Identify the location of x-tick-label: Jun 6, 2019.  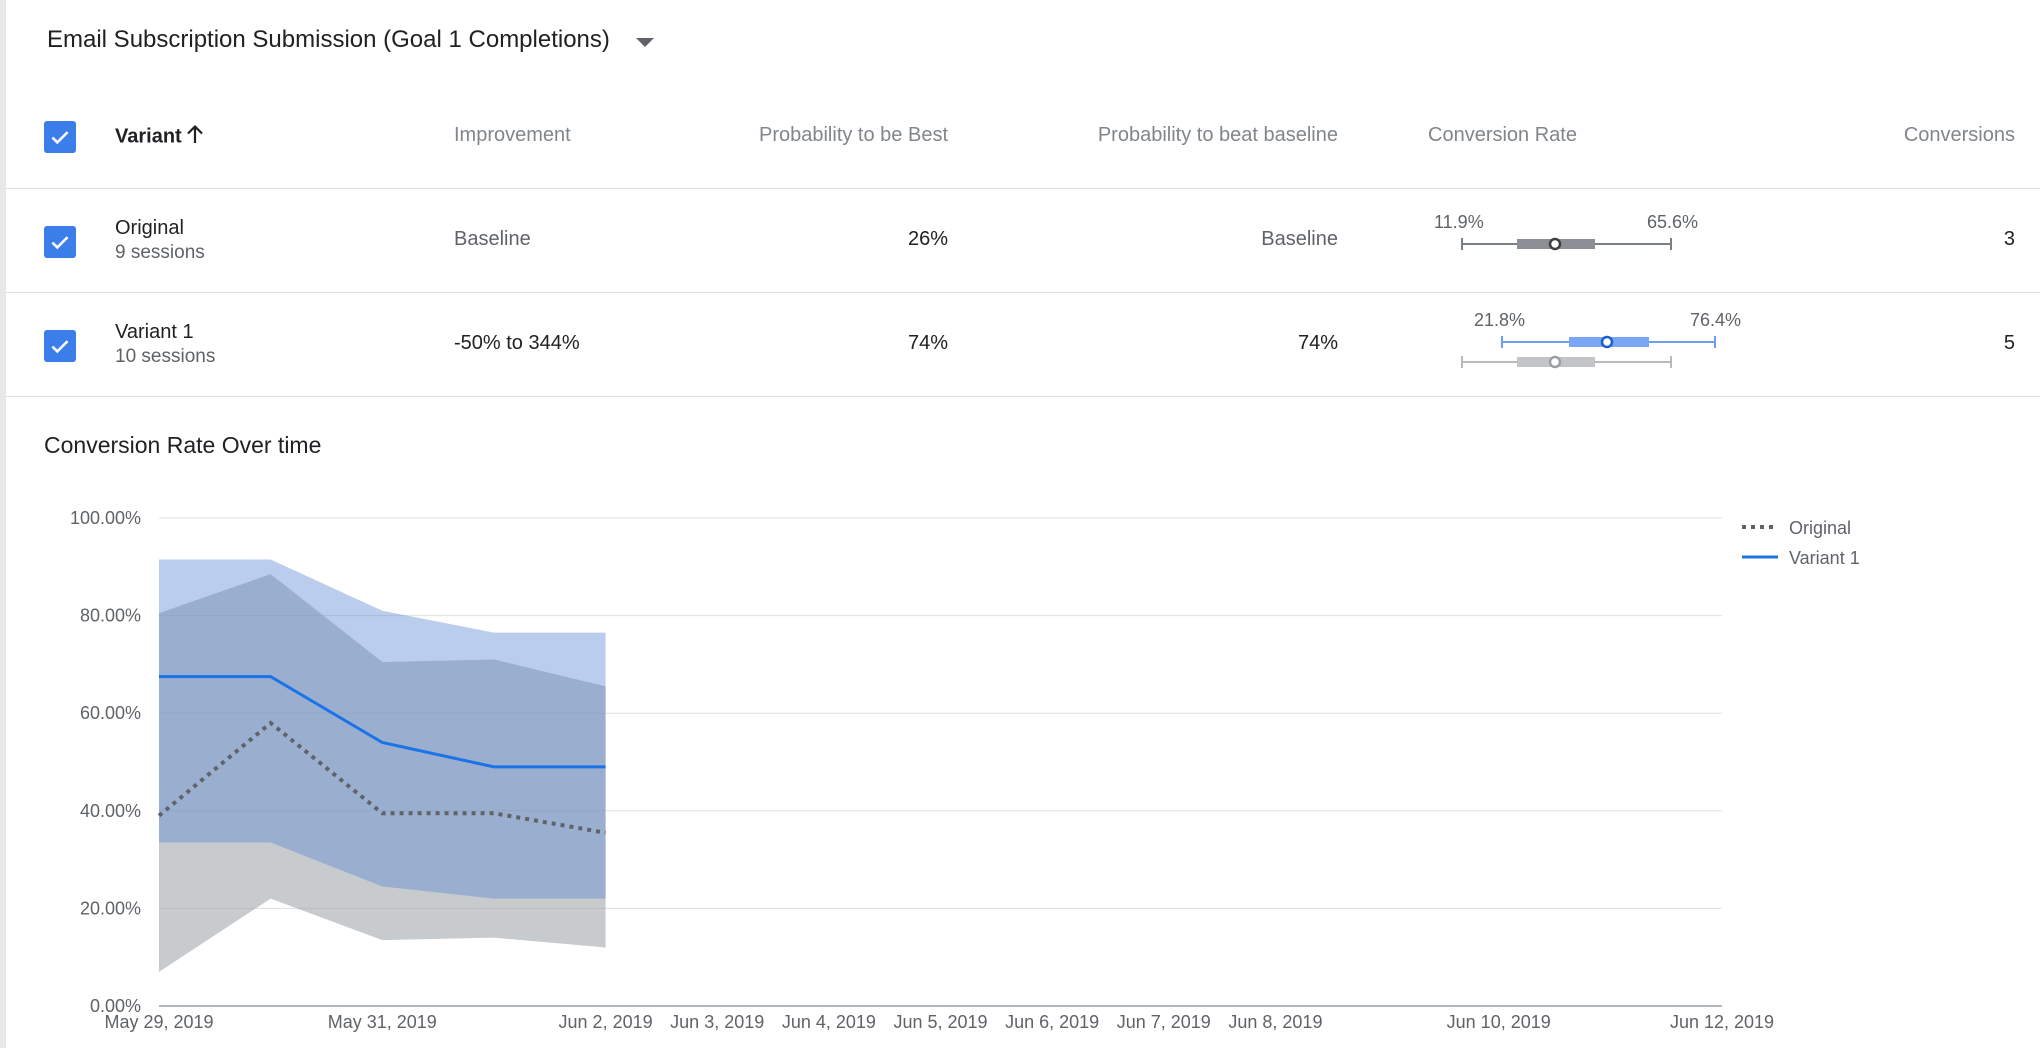
(1052, 1022).